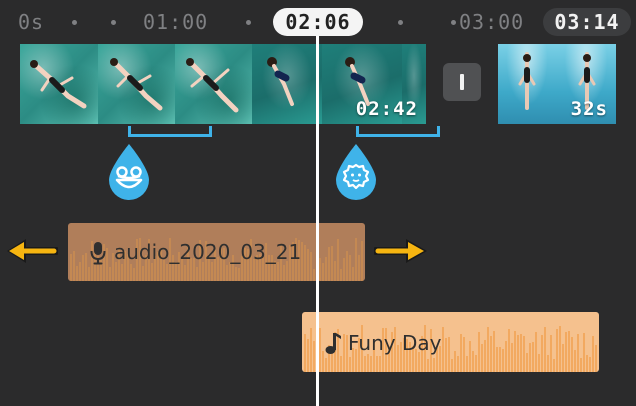 The height and width of the screenshot is (406, 636). I want to click on audio-track-music: Funy Day, so click(450, 342).